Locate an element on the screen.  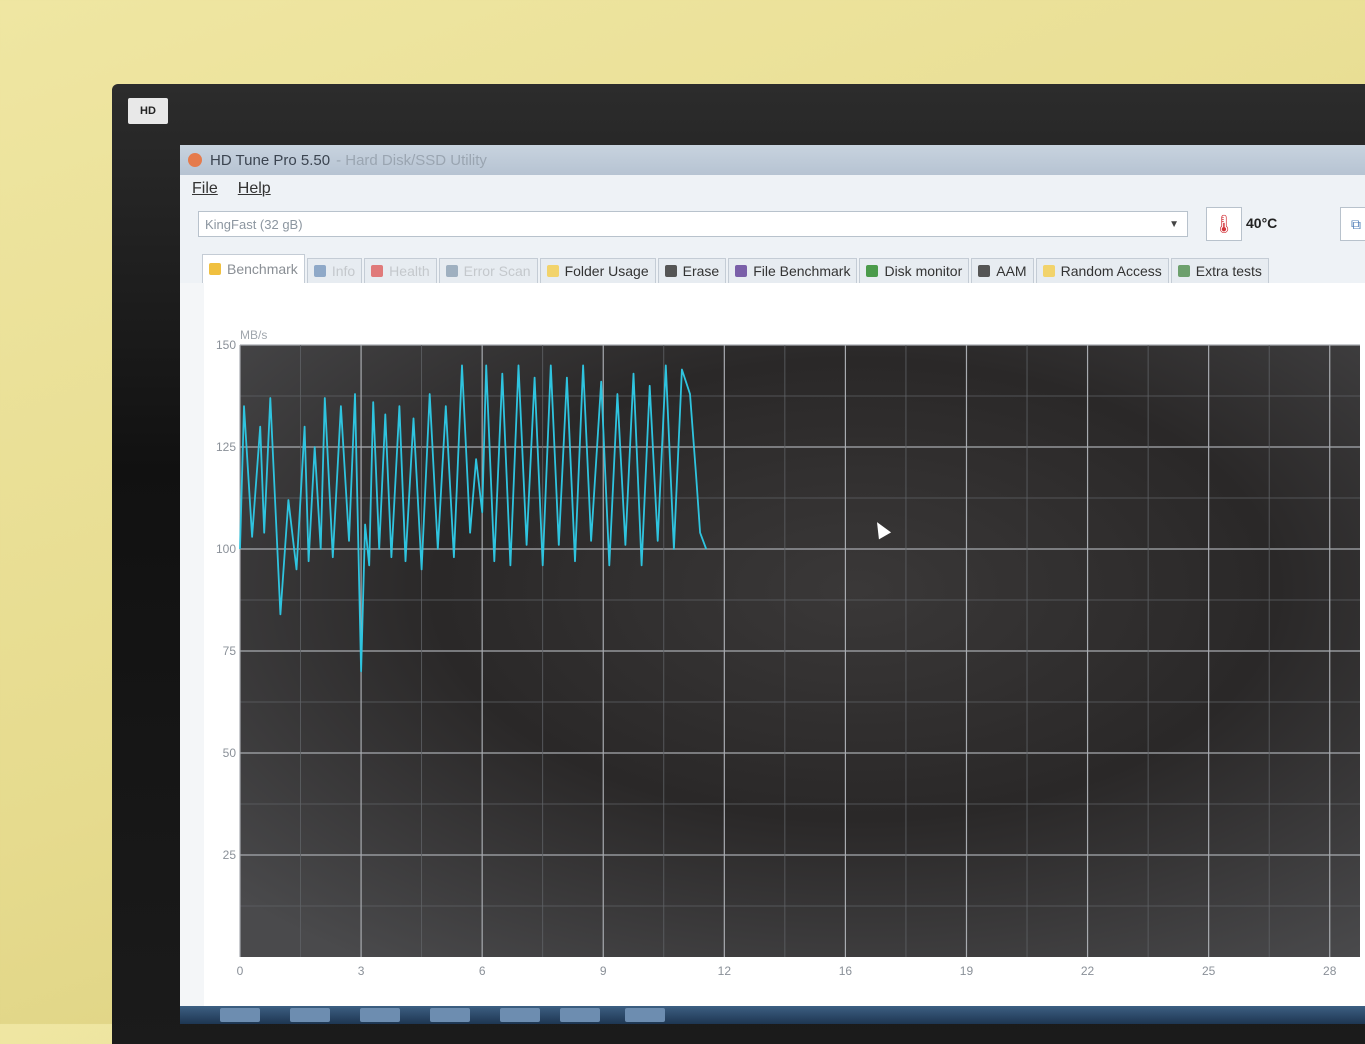
tab-error-scan: Error Scan is located at coordinates (488, 270).